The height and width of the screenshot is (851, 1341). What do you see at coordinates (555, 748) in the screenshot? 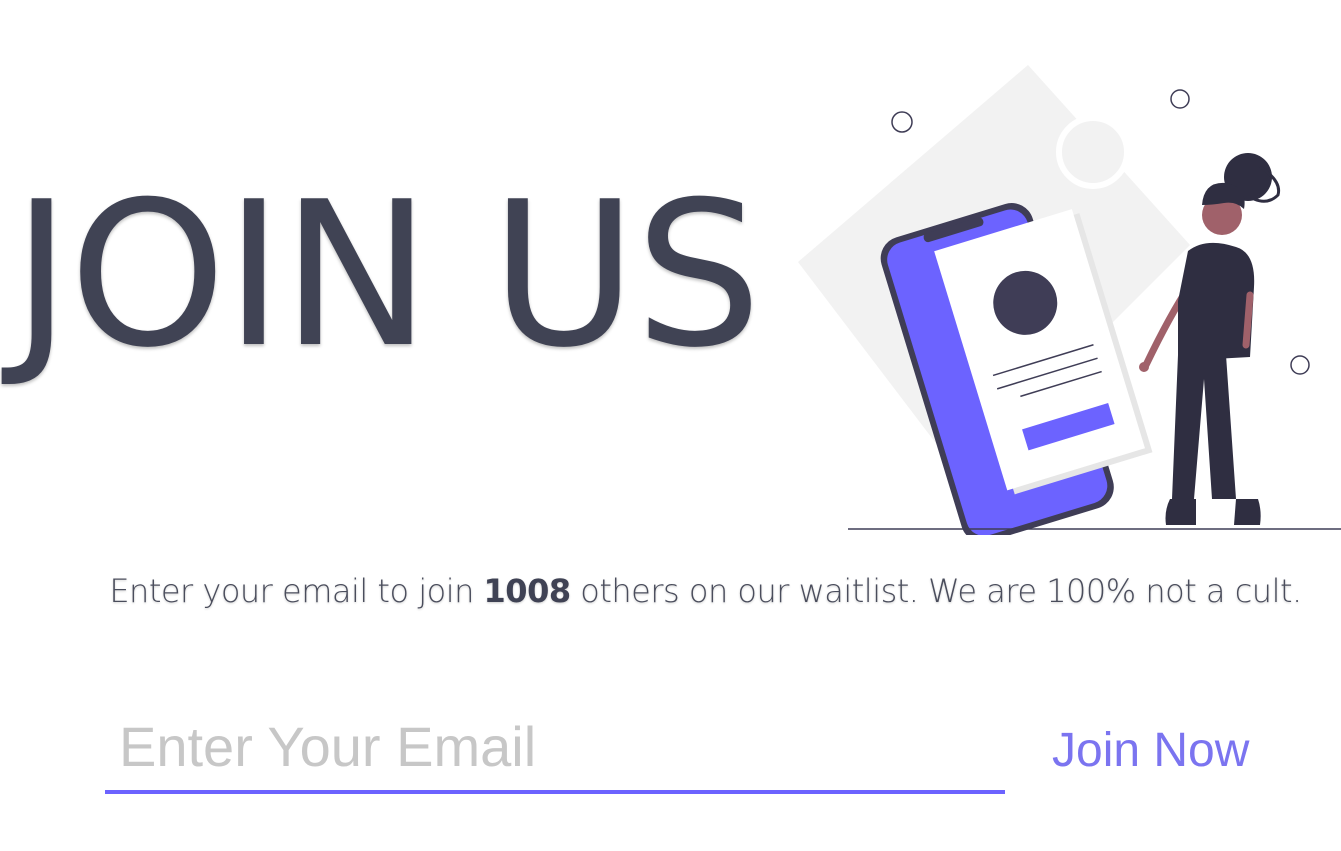
I see `email-input` at bounding box center [555, 748].